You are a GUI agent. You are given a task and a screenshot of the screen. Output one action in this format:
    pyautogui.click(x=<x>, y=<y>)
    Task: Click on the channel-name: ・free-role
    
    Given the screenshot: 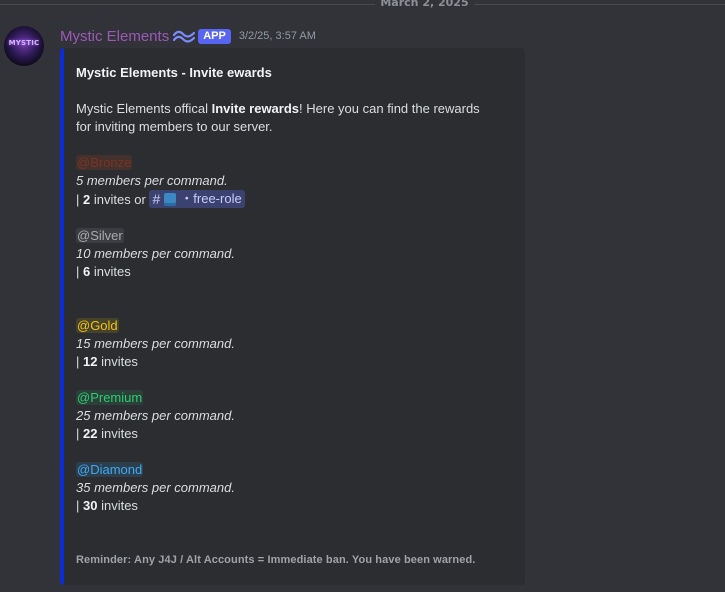 What is the action you would take?
    pyautogui.click(x=211, y=198)
    